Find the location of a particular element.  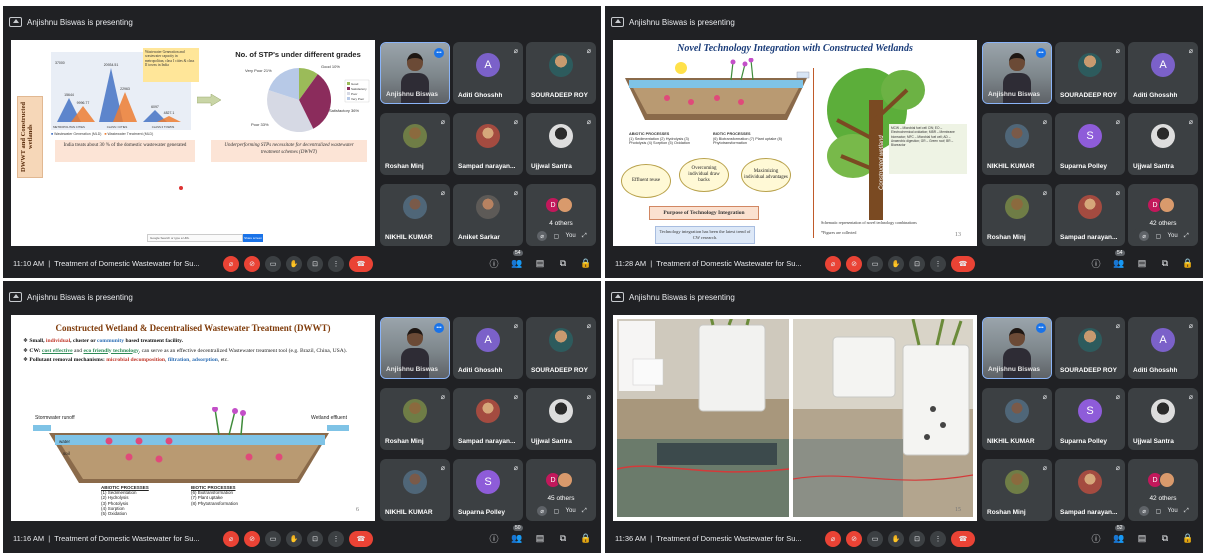

people-icon: 👥 52 is located at coordinates (1119, 535).